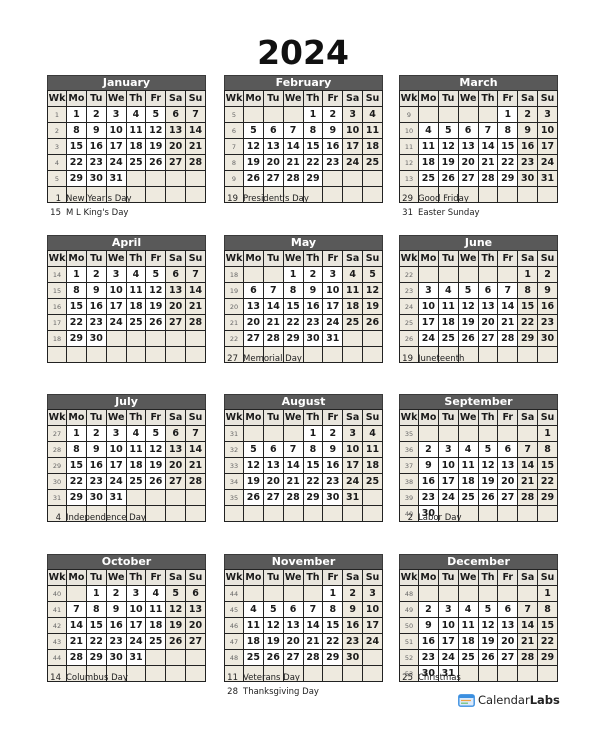 Image resolution: width=600 pixels, height=750 pixels. What do you see at coordinates (126, 242) in the screenshot?
I see `month-header: April` at bounding box center [126, 242].